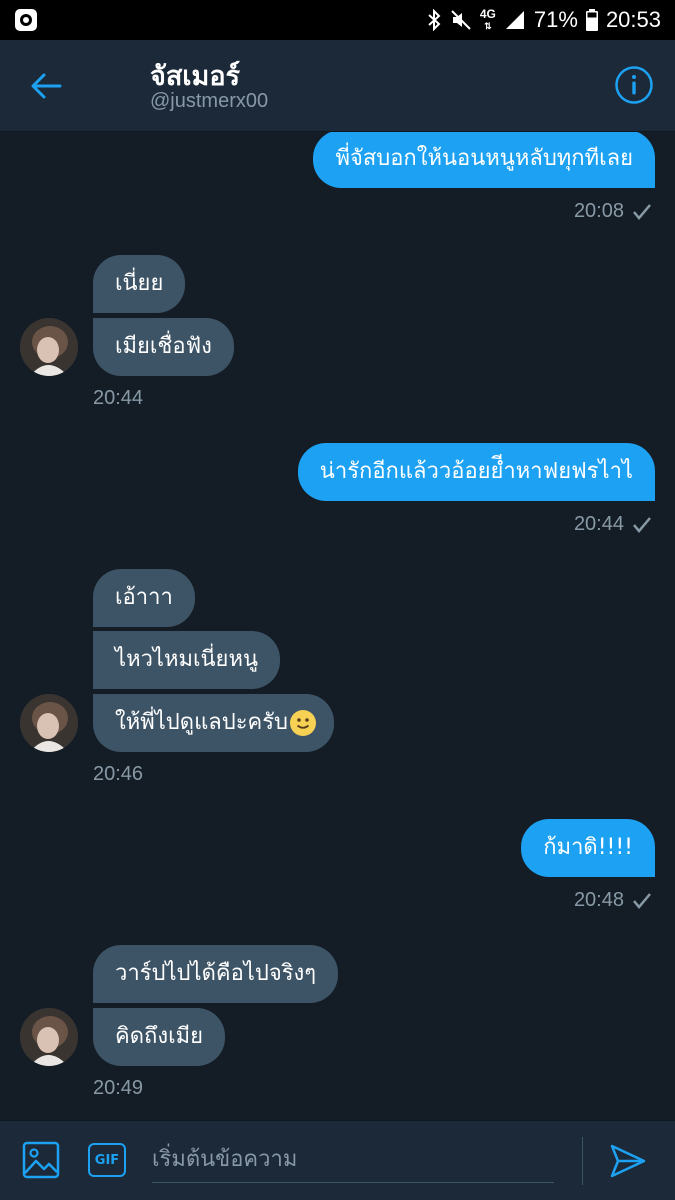 Image resolution: width=675 pixels, height=1200 pixels. I want to click on back-button, so click(46, 86).